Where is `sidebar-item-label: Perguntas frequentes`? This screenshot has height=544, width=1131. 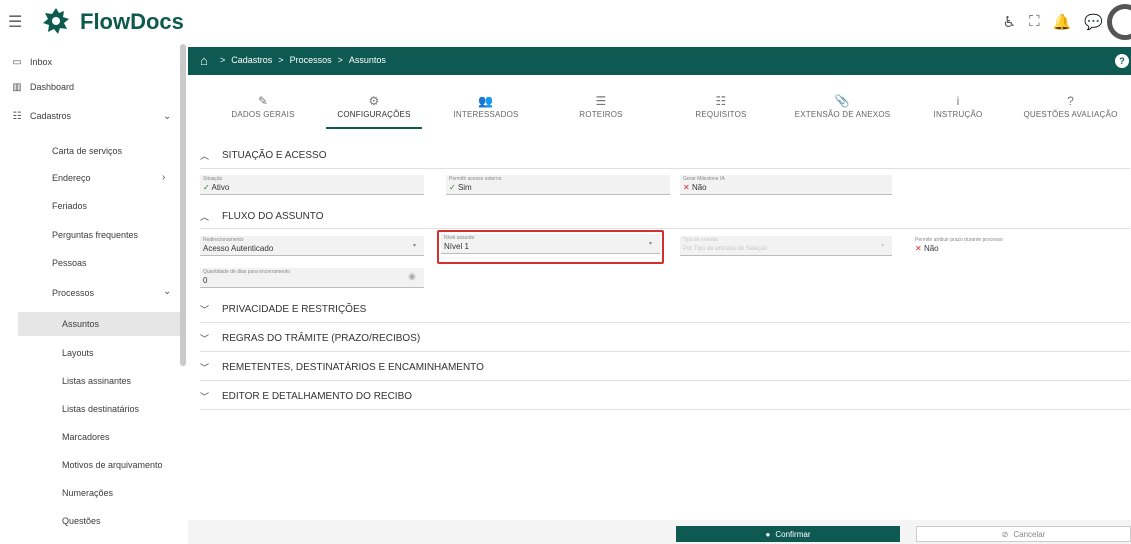
sidebar-item-label: Perguntas frequentes is located at coordinates (95, 235).